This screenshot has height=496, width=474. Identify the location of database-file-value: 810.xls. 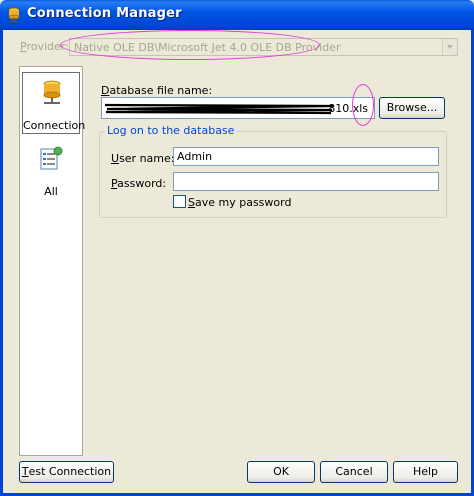
(348, 108).